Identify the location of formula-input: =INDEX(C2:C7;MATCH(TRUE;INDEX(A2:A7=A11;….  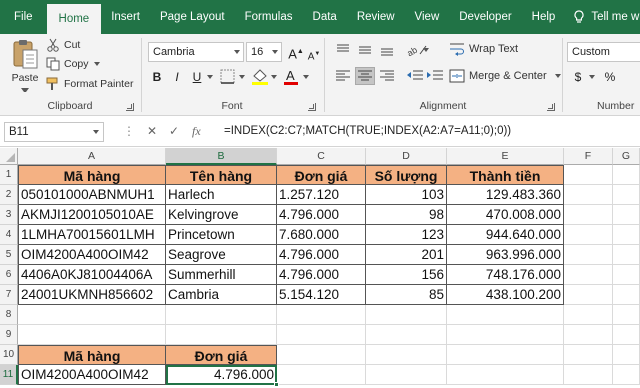
(367, 131).